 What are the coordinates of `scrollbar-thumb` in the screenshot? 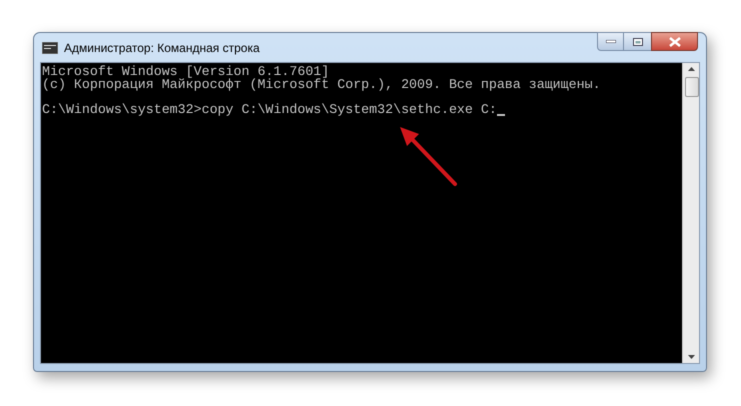 It's located at (691, 87).